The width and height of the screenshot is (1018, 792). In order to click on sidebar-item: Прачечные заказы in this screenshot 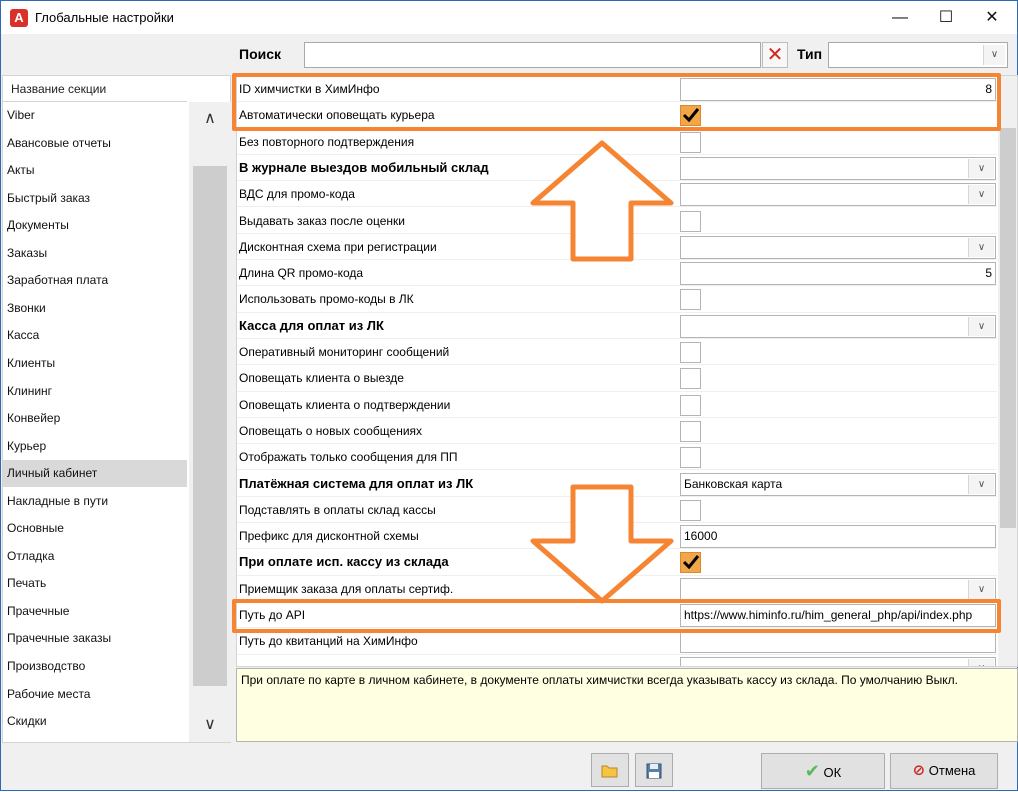, I will do `click(95, 638)`.